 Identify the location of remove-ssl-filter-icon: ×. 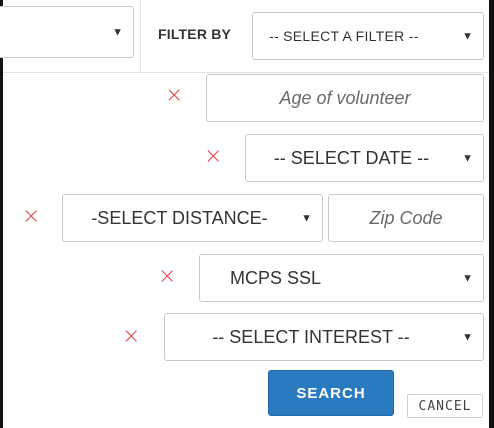
(167, 277).